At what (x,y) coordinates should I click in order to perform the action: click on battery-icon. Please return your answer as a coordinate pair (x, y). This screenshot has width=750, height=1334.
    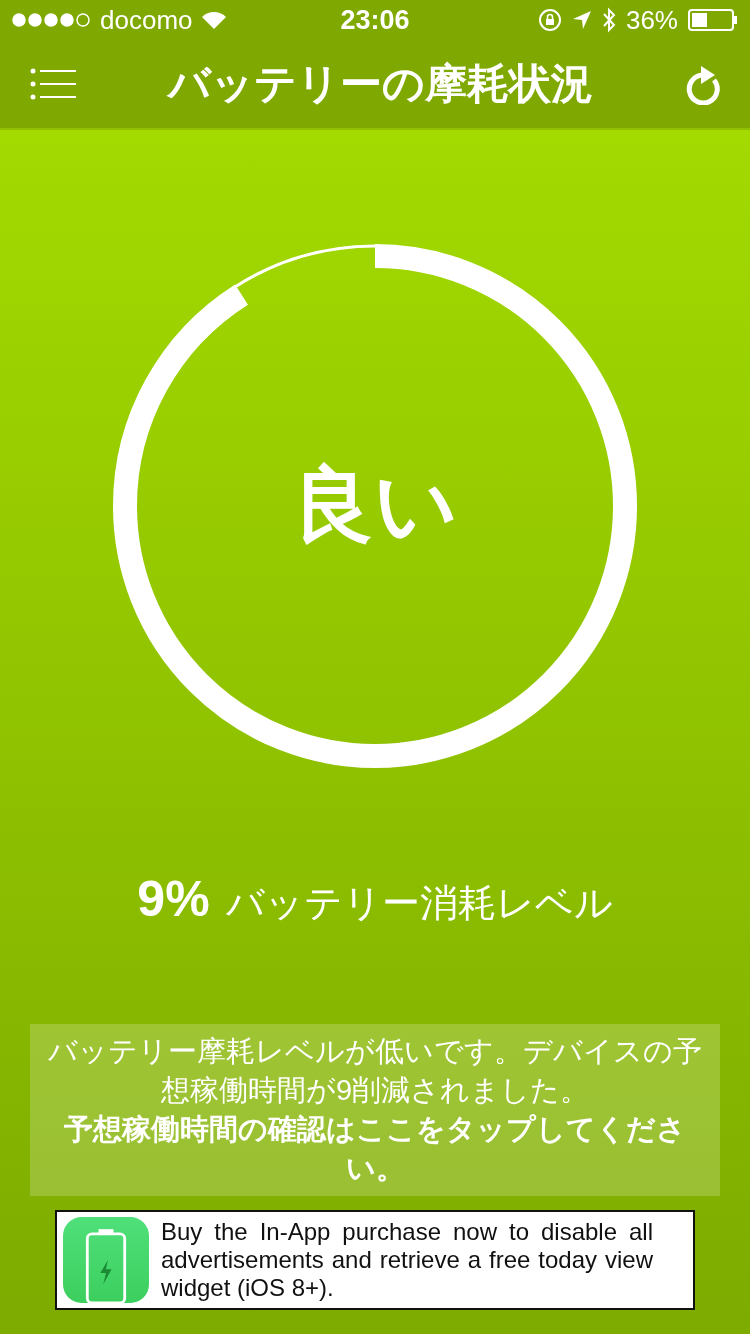
    Looking at the image, I should click on (713, 20).